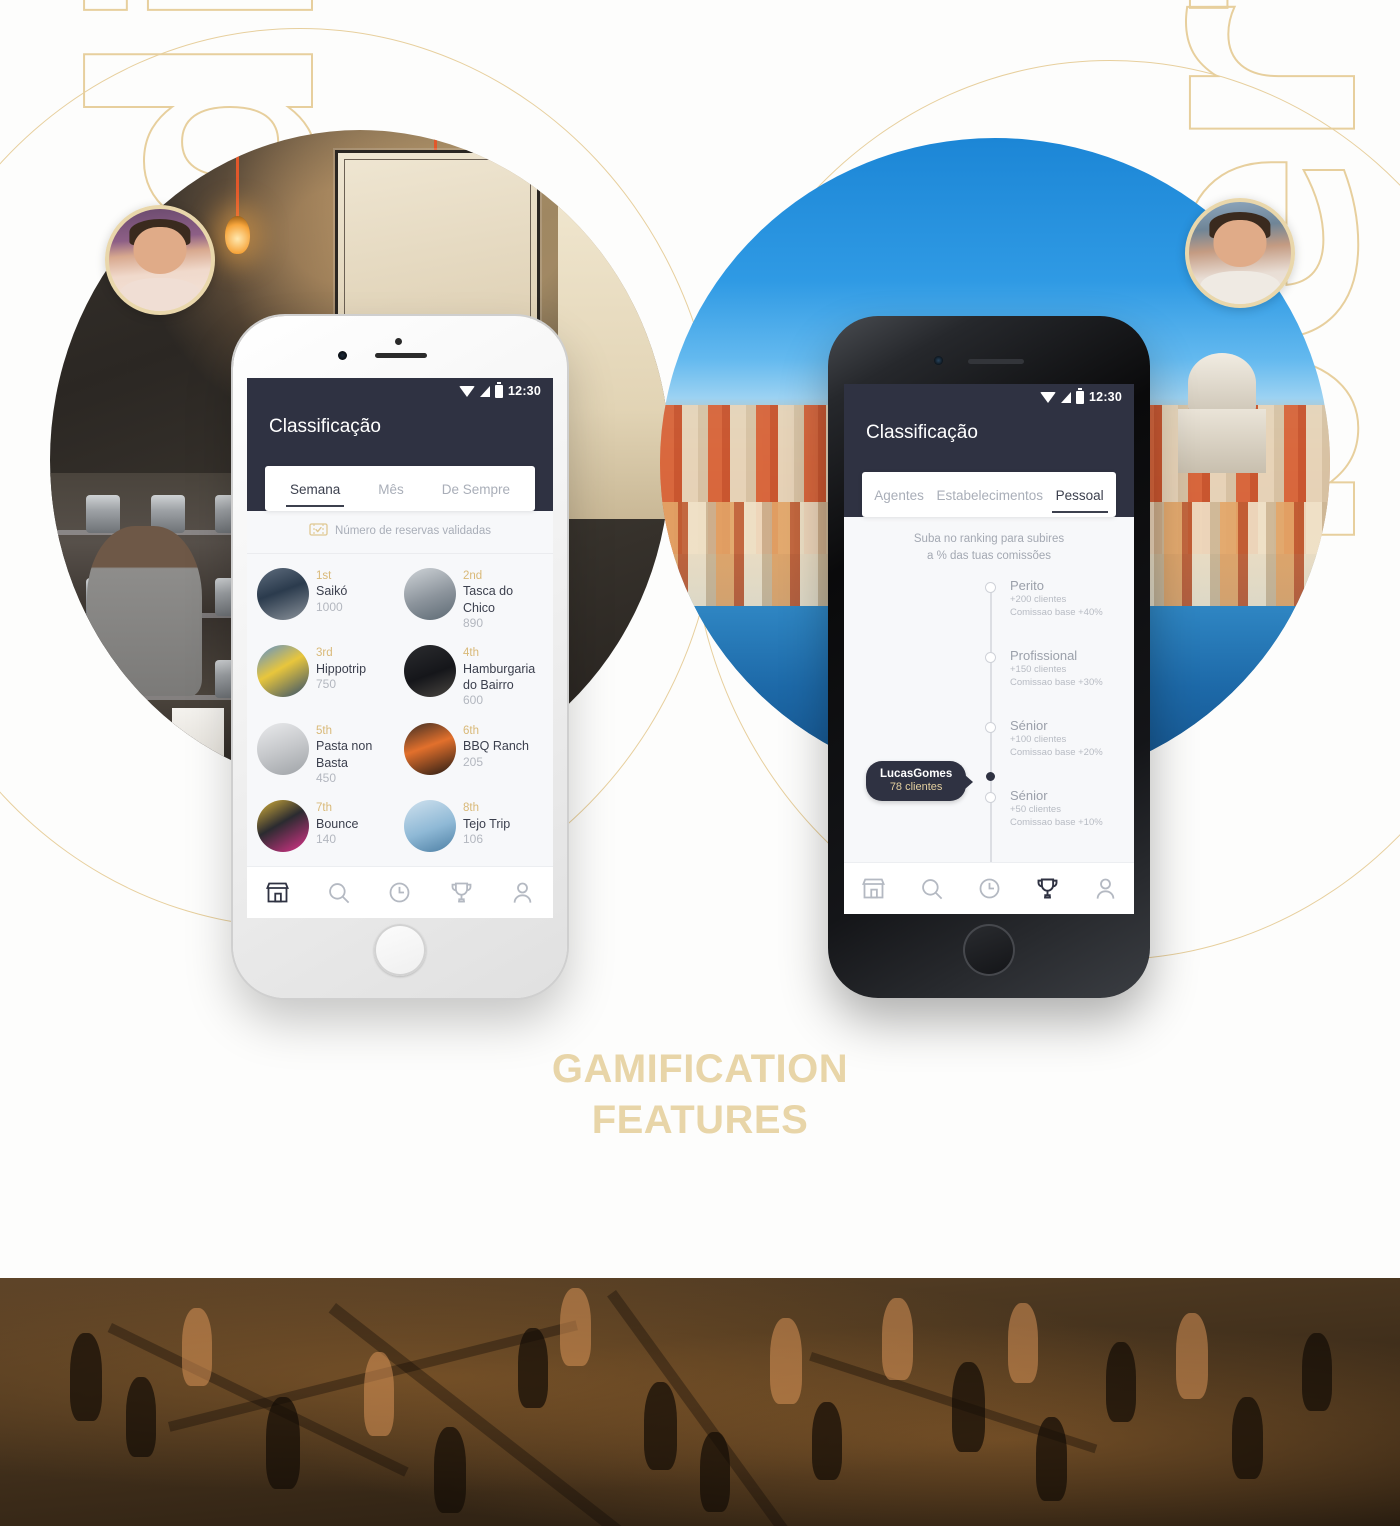 The height and width of the screenshot is (1526, 1400). Describe the element at coordinates (326, 777) in the screenshot. I see `ranking-score: 450` at that location.